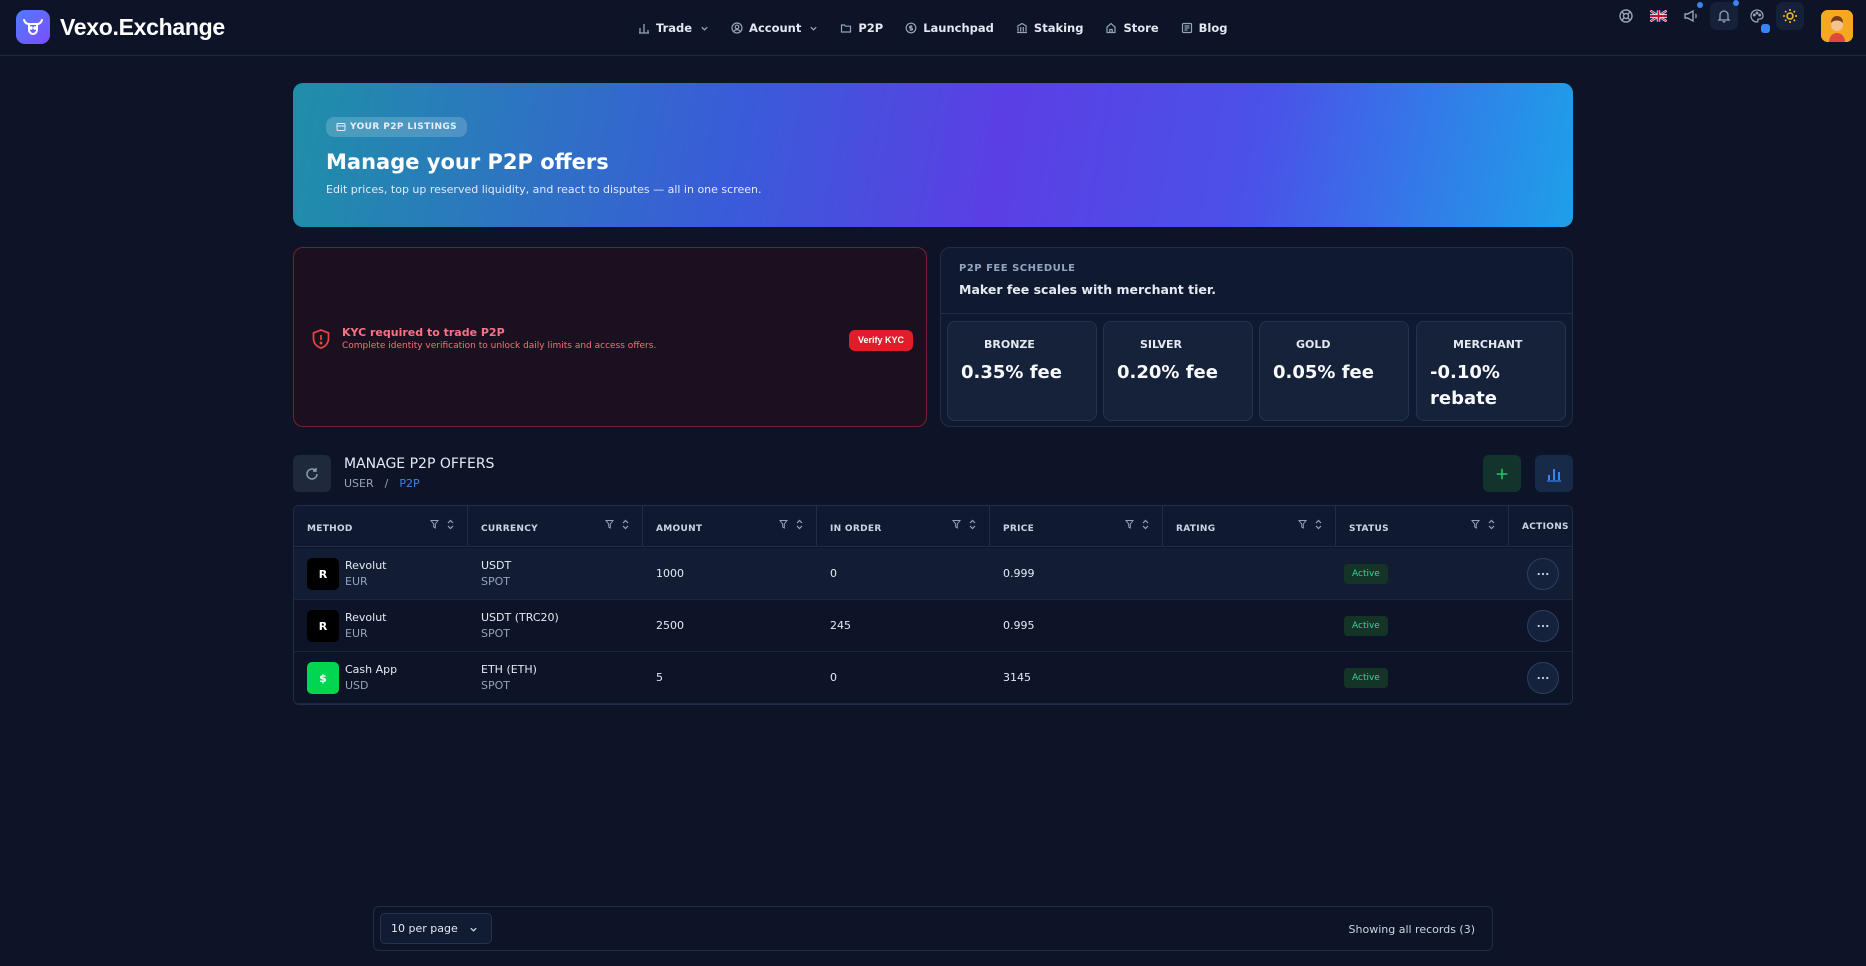 The image size is (1866, 966). I want to click on tier-name: SILVER, so click(1161, 344).